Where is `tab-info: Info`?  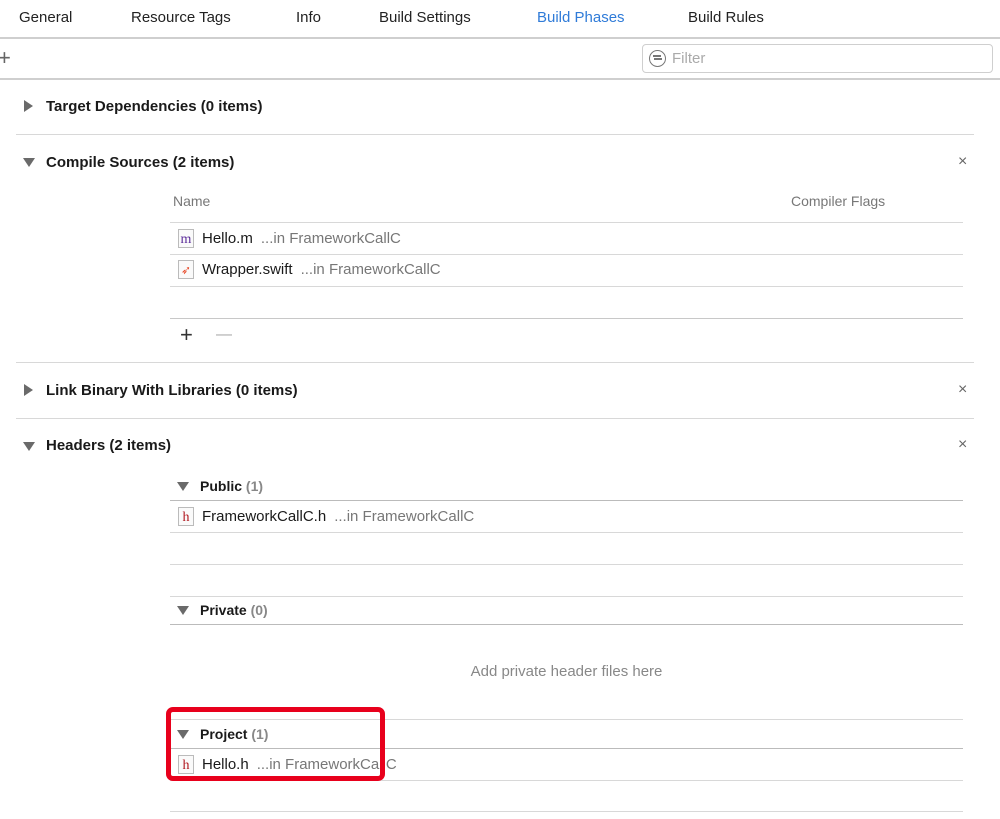 tab-info: Info is located at coordinates (308, 17).